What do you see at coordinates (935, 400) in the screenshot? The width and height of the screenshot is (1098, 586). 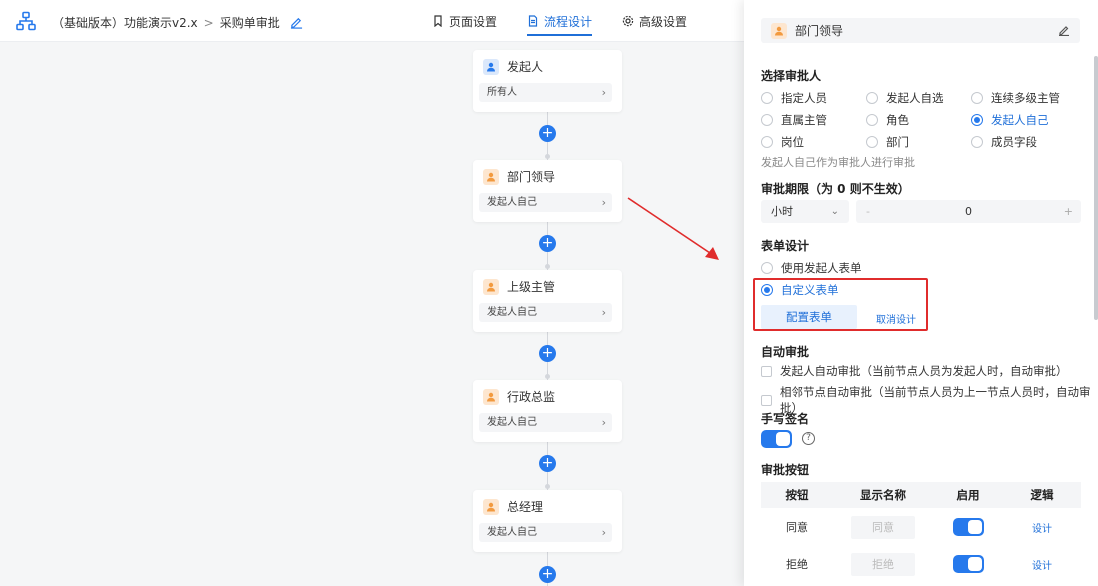 I see `checkbox-label: 相邻节点自动审批（当前节点人员为上一节点人员时，自动审批）` at bounding box center [935, 400].